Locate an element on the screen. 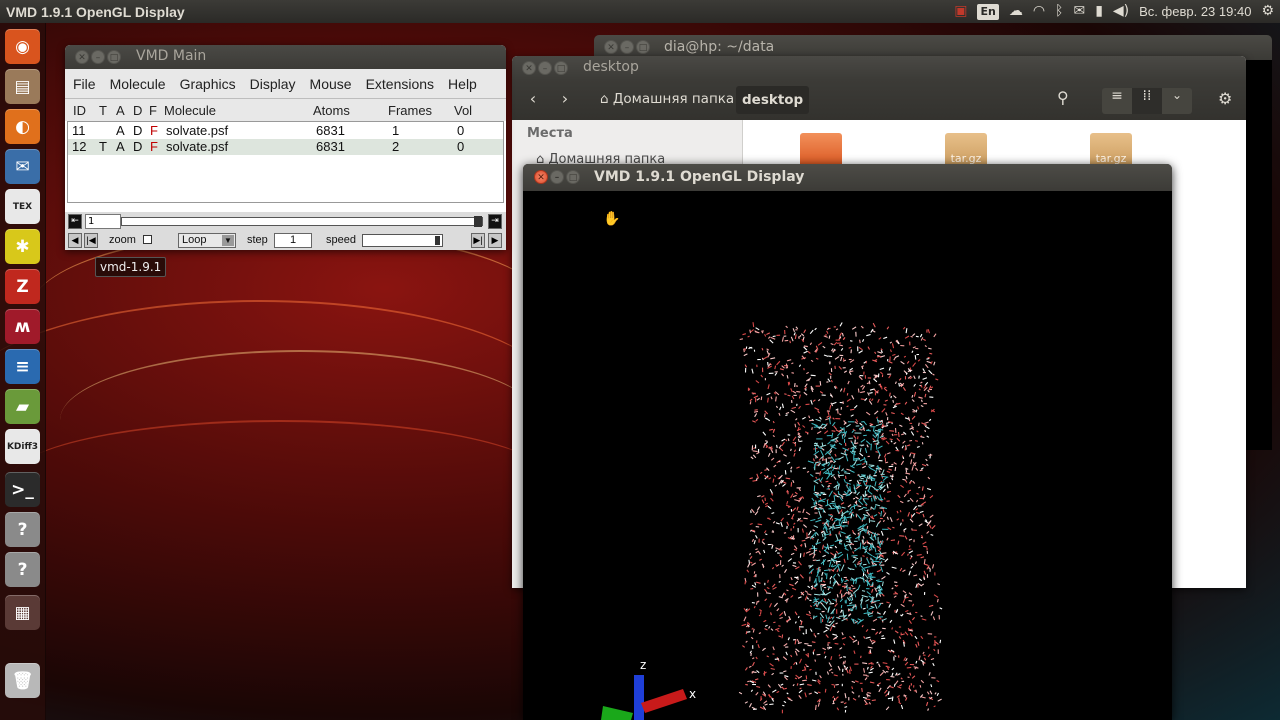 The width and height of the screenshot is (1280, 720). zotero-icon: Z is located at coordinates (22, 286).